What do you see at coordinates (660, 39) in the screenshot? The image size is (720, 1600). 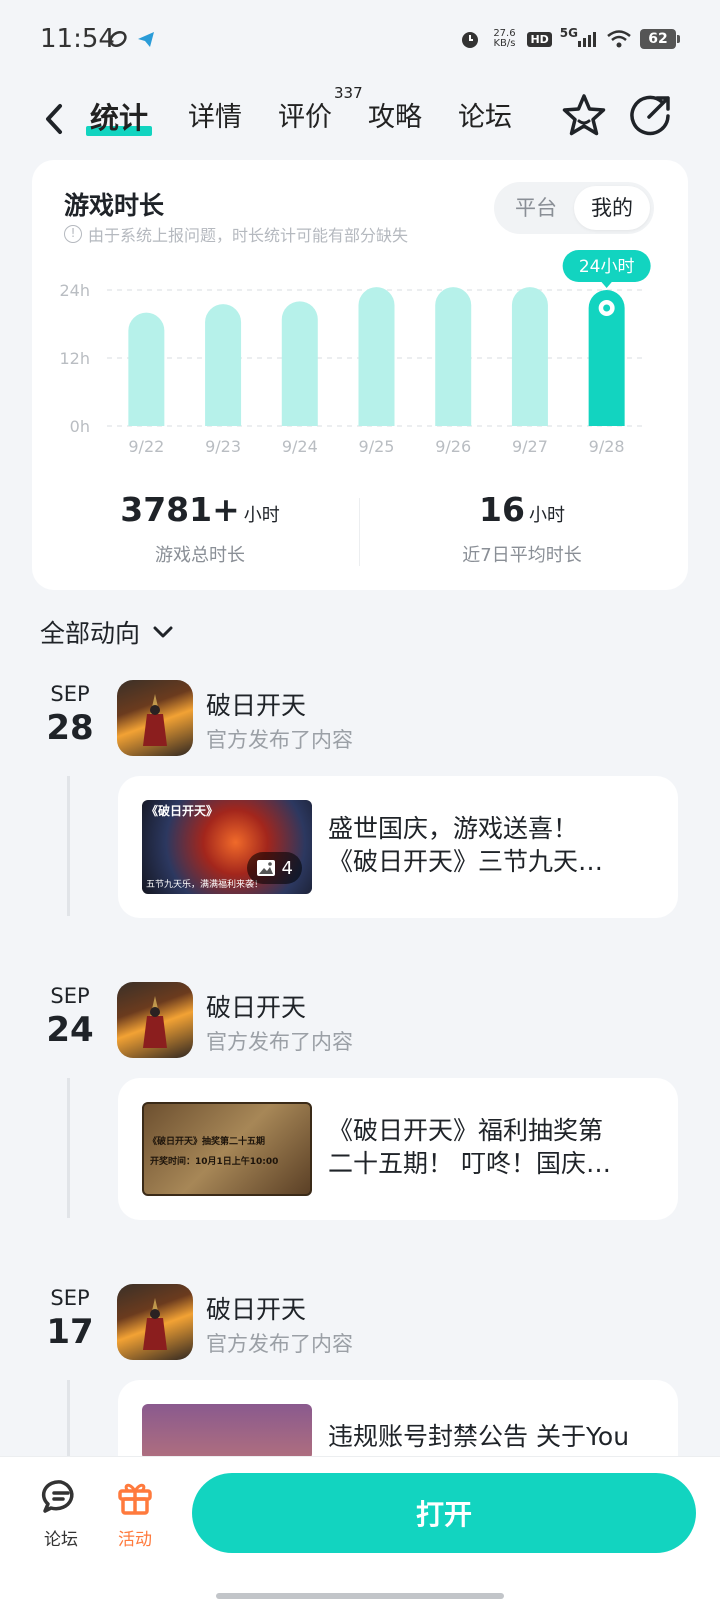 I see `battery-icon: 62` at bounding box center [660, 39].